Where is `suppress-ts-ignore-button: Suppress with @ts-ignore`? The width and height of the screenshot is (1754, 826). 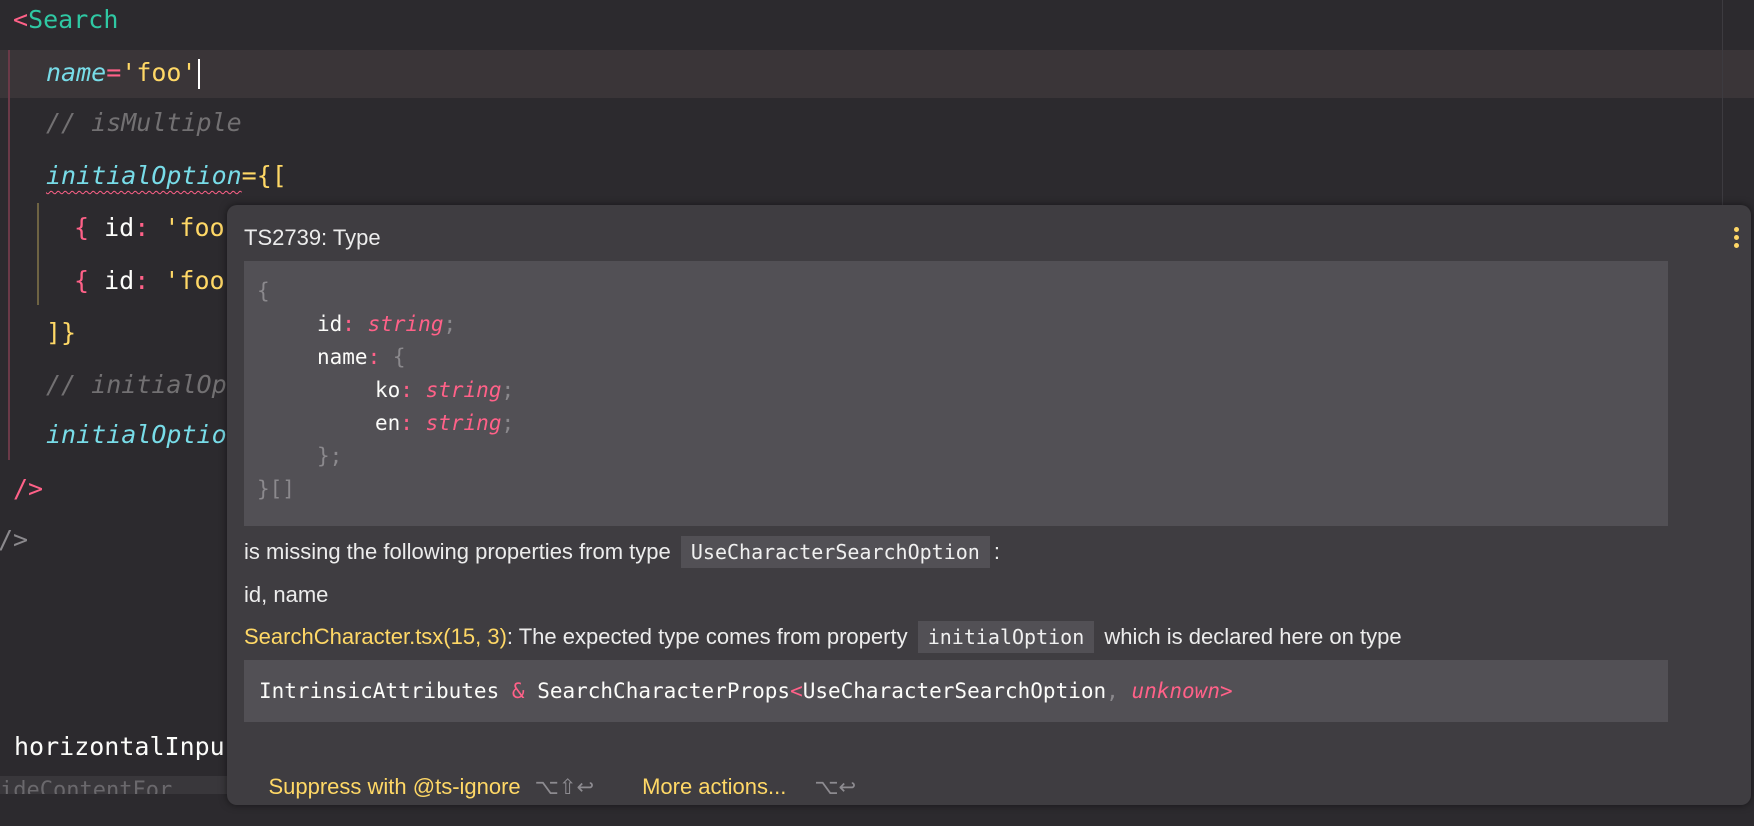
suppress-ts-ignore-button: Suppress with @ts-ignore is located at coordinates (394, 786).